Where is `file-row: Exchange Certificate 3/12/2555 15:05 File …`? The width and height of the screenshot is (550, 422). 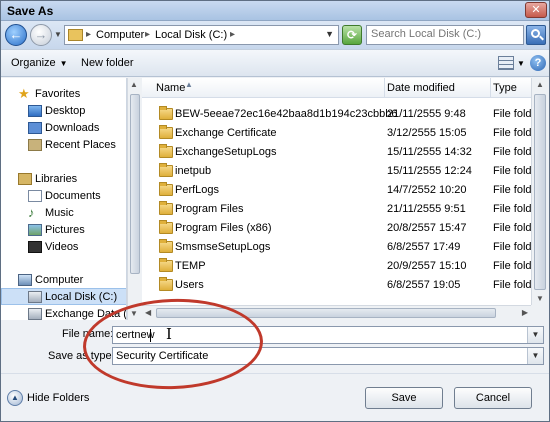
file-row: Exchange Certificate 3/12/2555 15:05 File … is located at coordinates (336, 133).